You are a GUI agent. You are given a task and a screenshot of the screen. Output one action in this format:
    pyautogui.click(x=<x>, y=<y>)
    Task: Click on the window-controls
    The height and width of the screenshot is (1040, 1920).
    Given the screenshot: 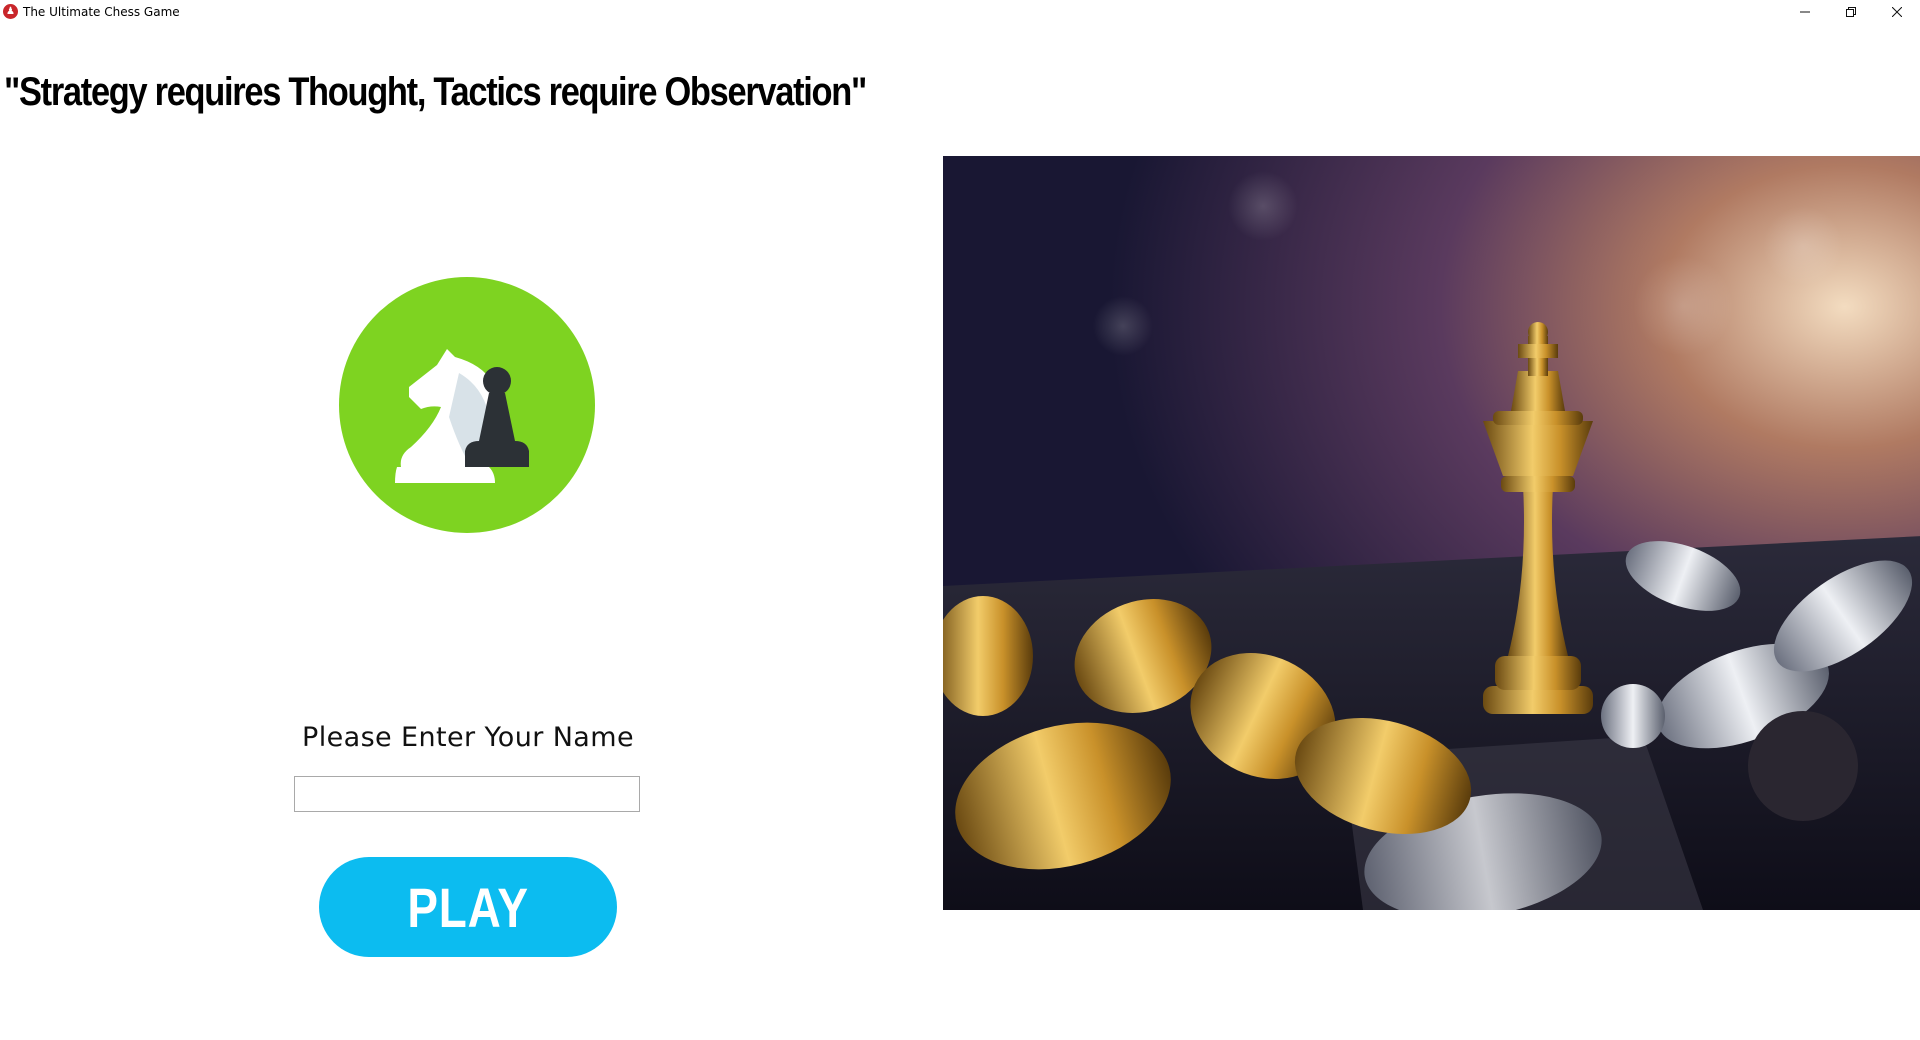 What is the action you would take?
    pyautogui.click(x=1851, y=12)
    